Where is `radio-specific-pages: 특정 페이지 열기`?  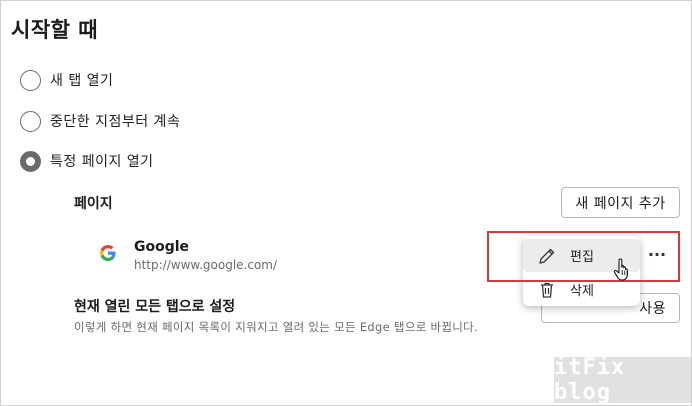
radio-specific-pages: 특정 페이지 열기 is located at coordinates (87, 161).